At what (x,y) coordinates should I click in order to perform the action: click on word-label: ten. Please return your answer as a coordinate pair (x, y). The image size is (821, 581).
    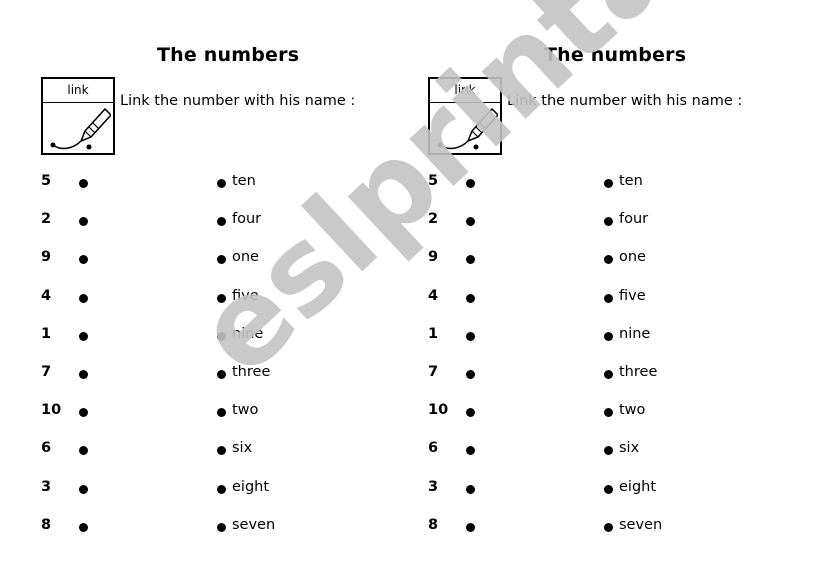
    Looking at the image, I should click on (631, 181).